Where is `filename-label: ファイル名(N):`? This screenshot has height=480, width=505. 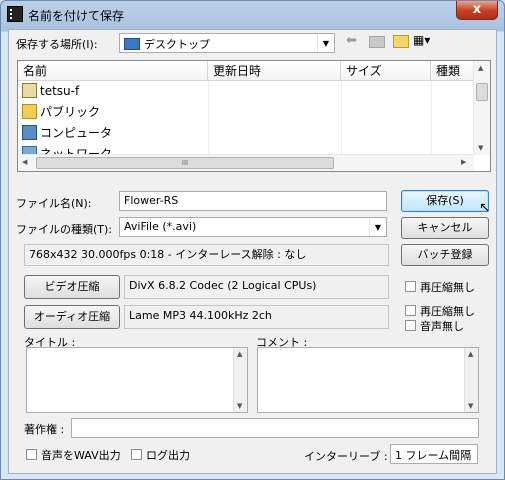
filename-label: ファイル名(N): is located at coordinates (54, 203).